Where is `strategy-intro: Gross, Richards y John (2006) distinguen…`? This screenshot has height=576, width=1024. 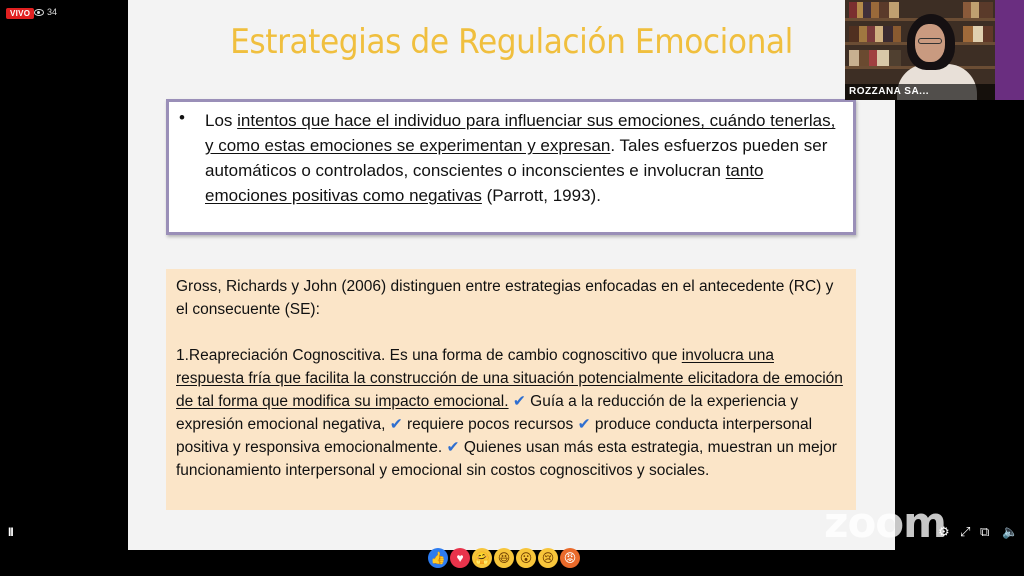
strategy-intro: Gross, Richards y John (2006) distinguen… is located at coordinates (505, 298).